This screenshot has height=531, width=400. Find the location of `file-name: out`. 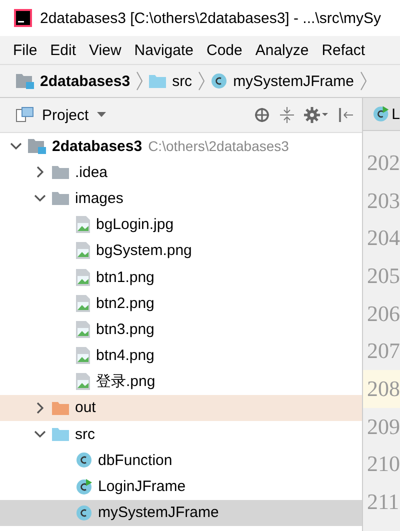

file-name: out is located at coordinates (85, 407).